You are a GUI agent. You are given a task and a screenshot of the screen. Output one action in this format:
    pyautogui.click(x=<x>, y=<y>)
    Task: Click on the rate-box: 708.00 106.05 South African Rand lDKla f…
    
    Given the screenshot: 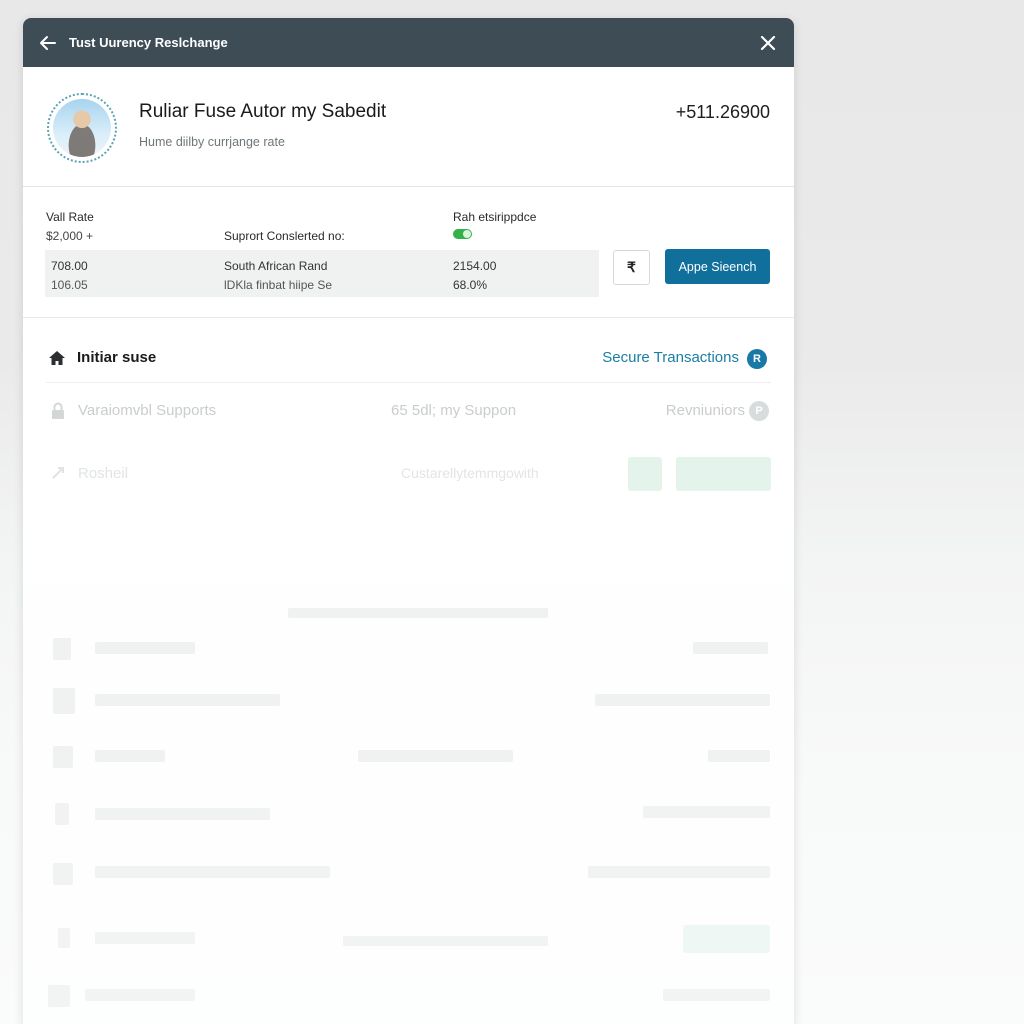 What is the action you would take?
    pyautogui.click(x=322, y=273)
    